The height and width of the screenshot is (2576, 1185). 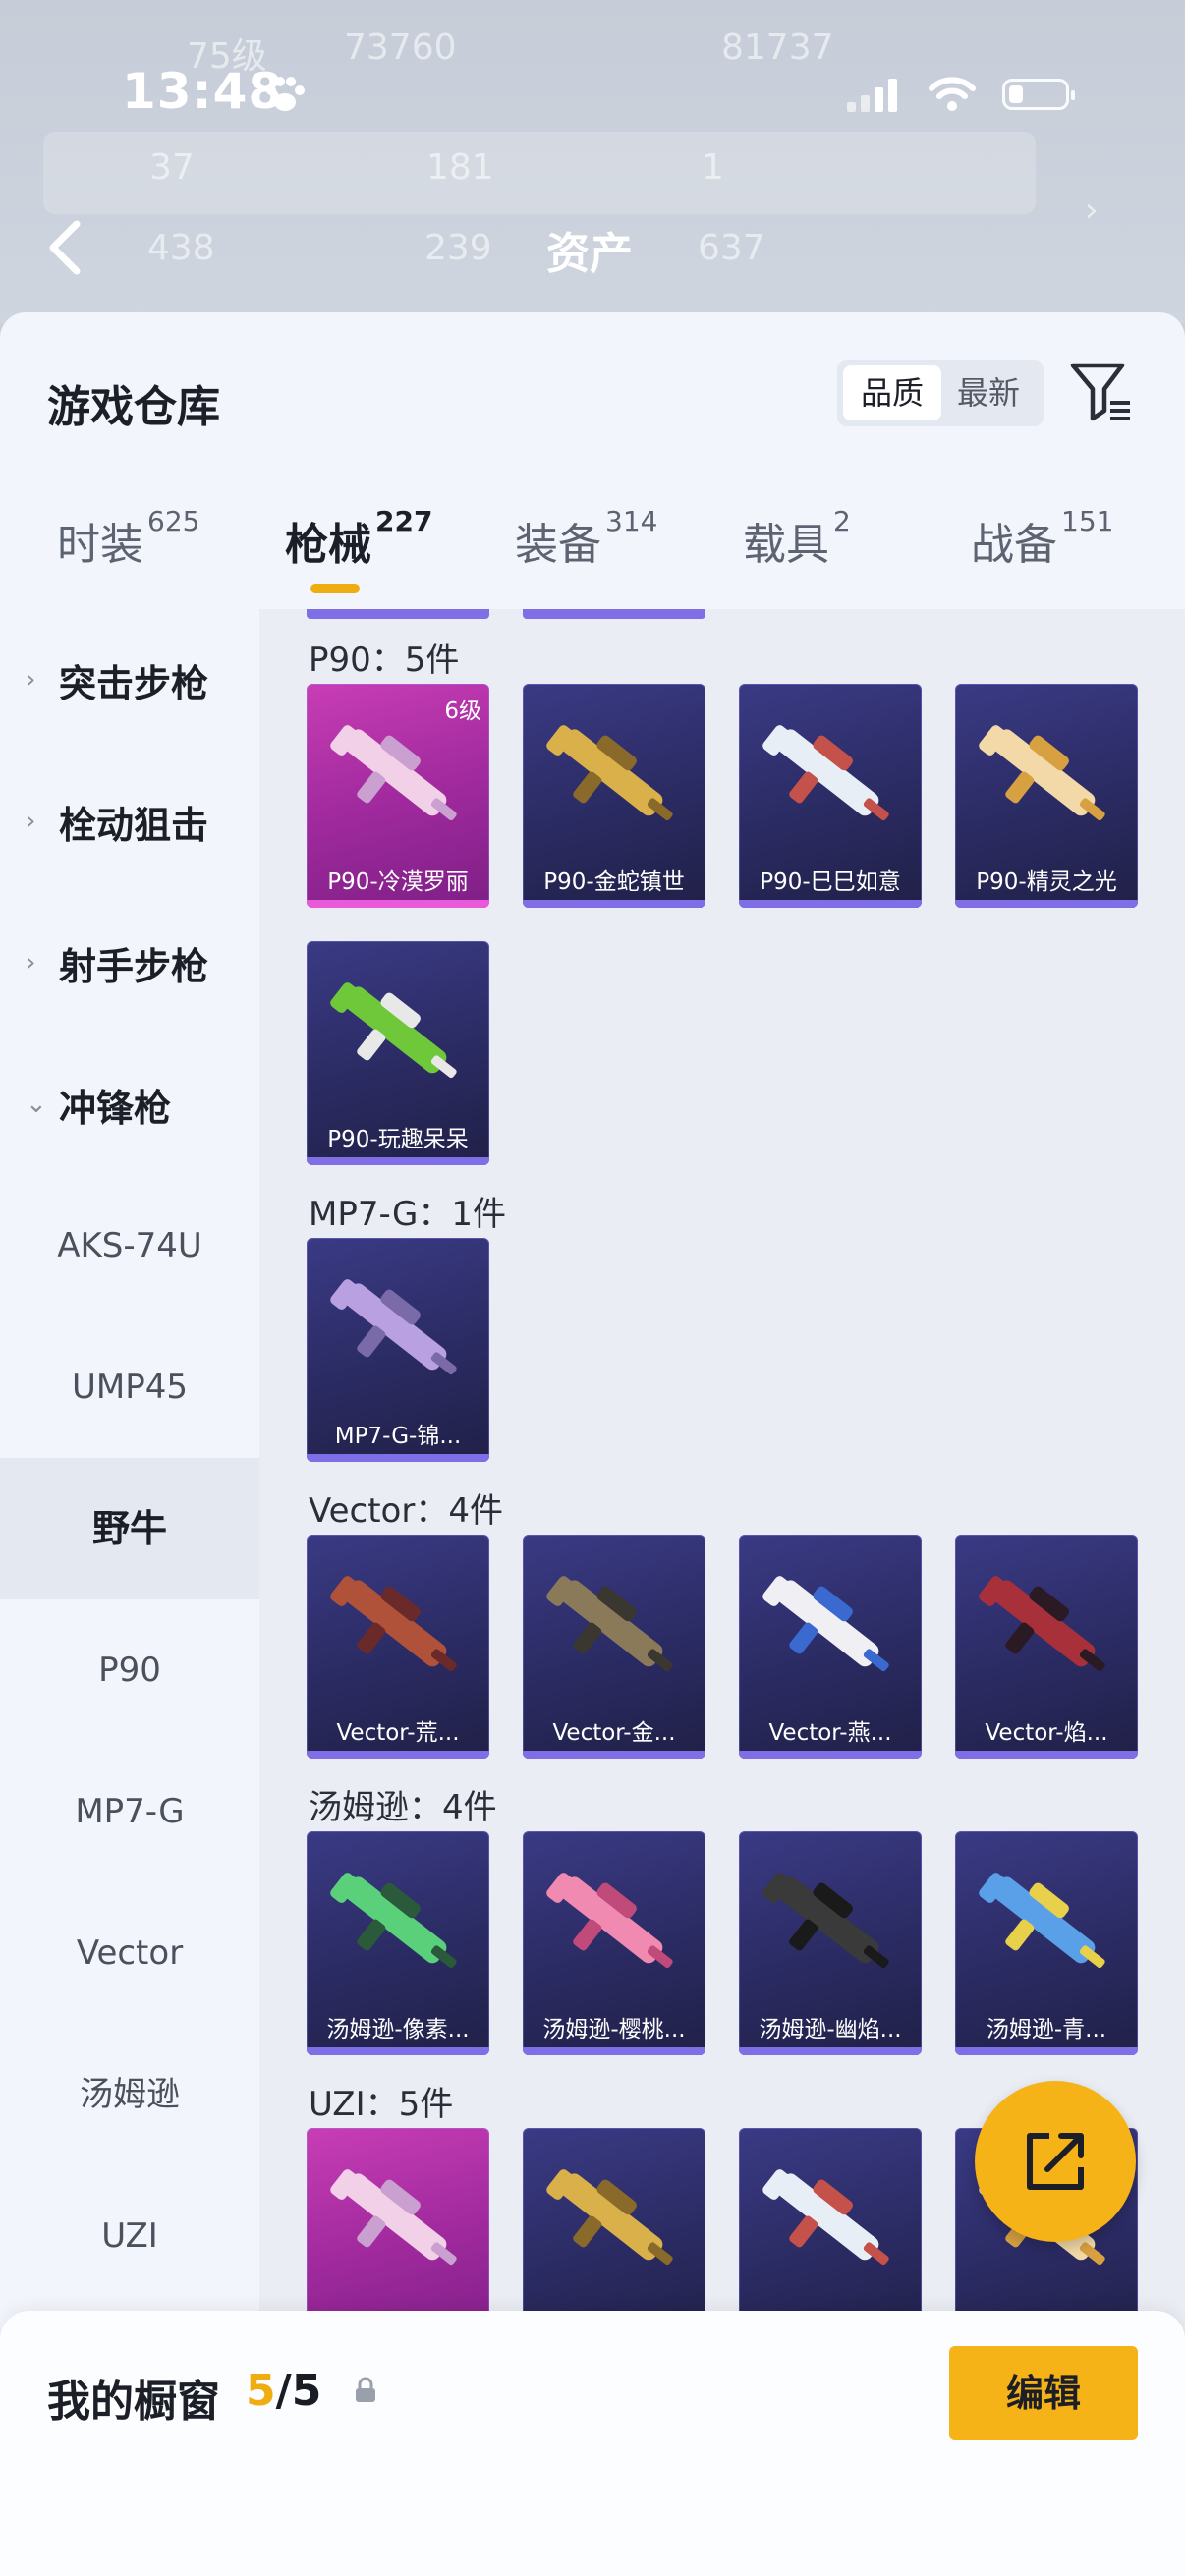 I want to click on tab-indicator, so click(x=335, y=588).